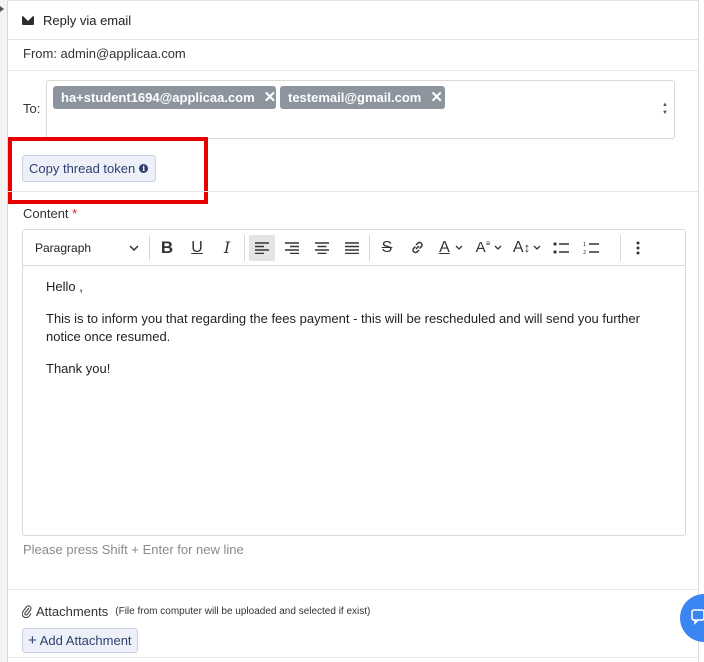 The height and width of the screenshot is (662, 704). What do you see at coordinates (353, 20) in the screenshot?
I see `reply-header: Reply via email` at bounding box center [353, 20].